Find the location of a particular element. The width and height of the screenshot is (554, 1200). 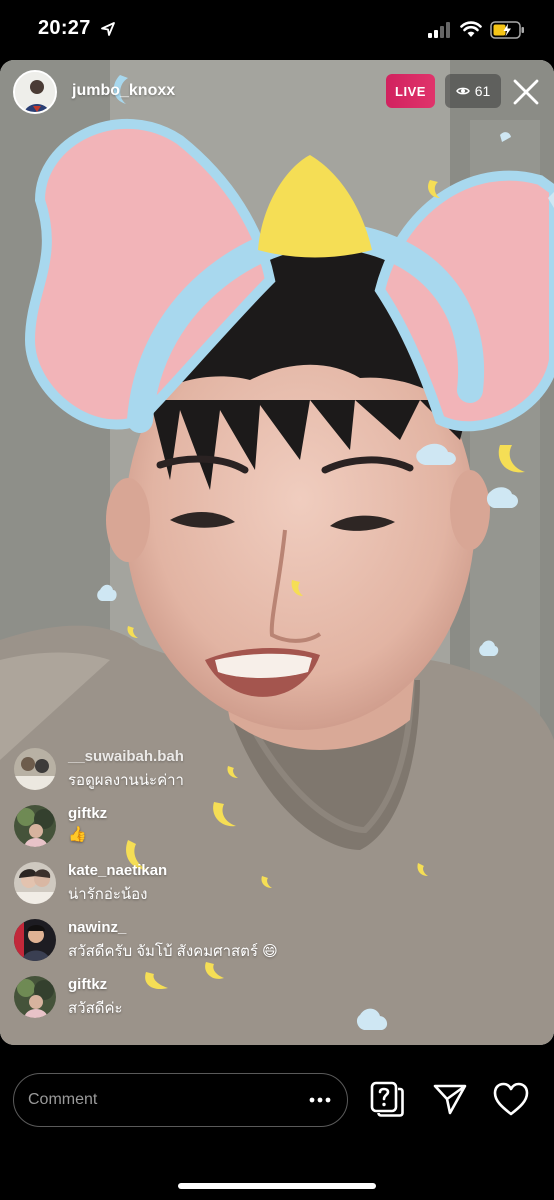

question-sticker-icon is located at coordinates (387, 1099).